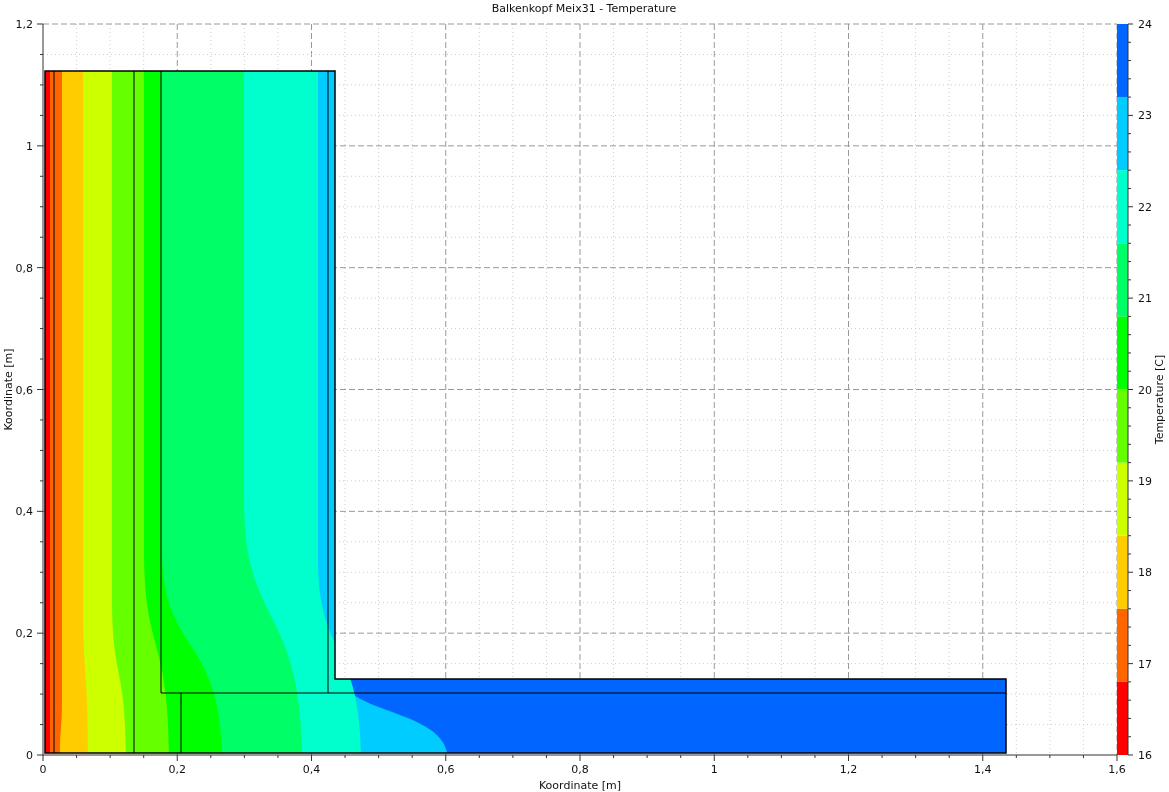  What do you see at coordinates (1145, 116) in the screenshot?
I see `color-scale-label: 23` at bounding box center [1145, 116].